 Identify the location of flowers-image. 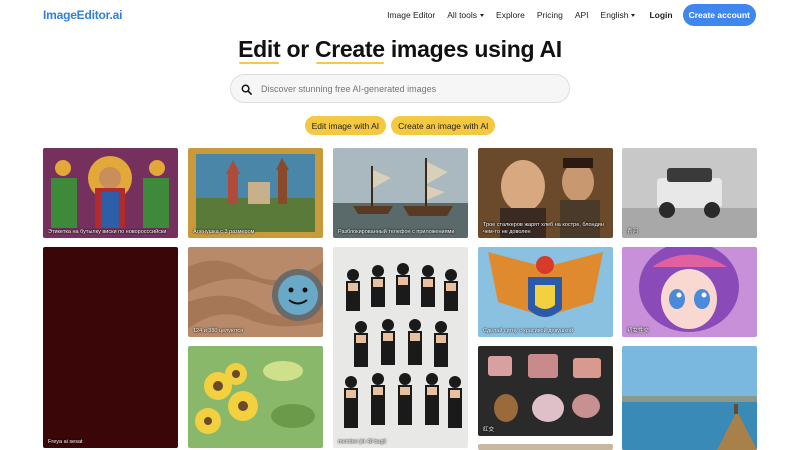
(255, 397).